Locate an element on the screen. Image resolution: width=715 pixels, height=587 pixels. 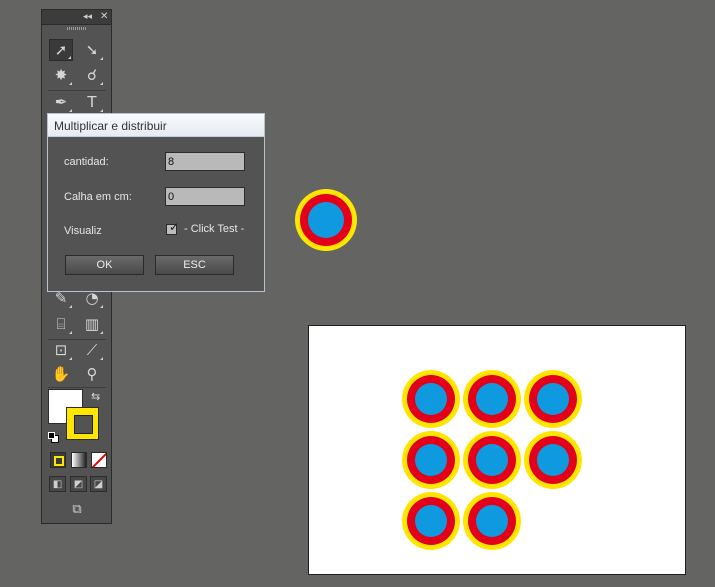
tools-panel-titlebar: ◂◂ ✕ is located at coordinates (76, 17).